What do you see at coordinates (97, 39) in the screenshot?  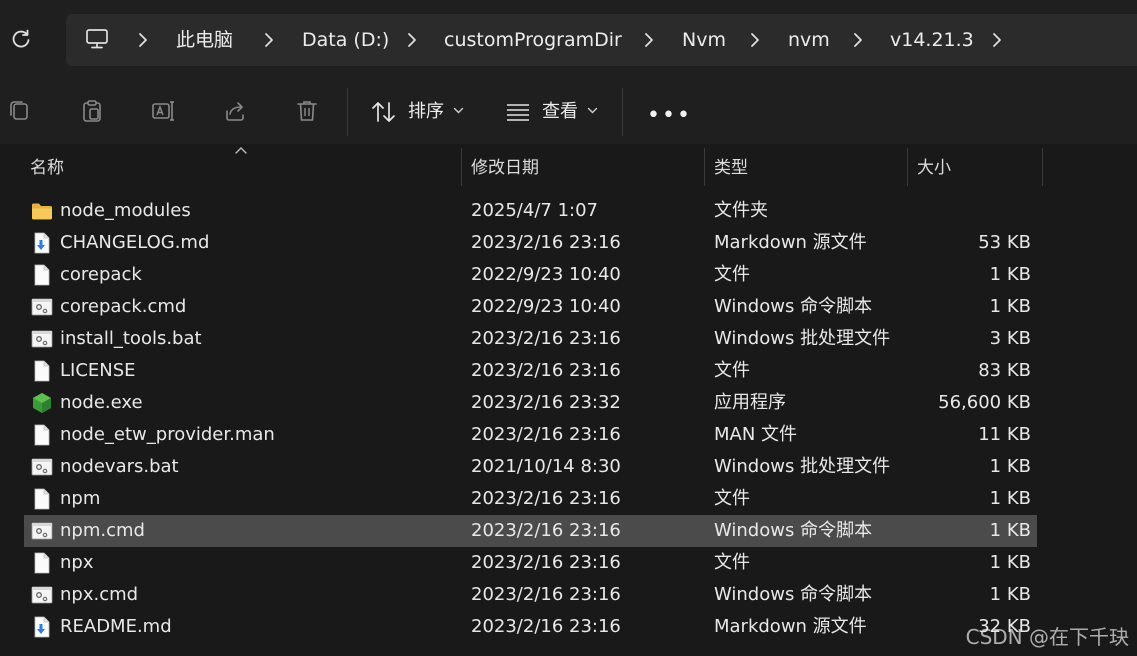 I see `this-pc-icon` at bounding box center [97, 39].